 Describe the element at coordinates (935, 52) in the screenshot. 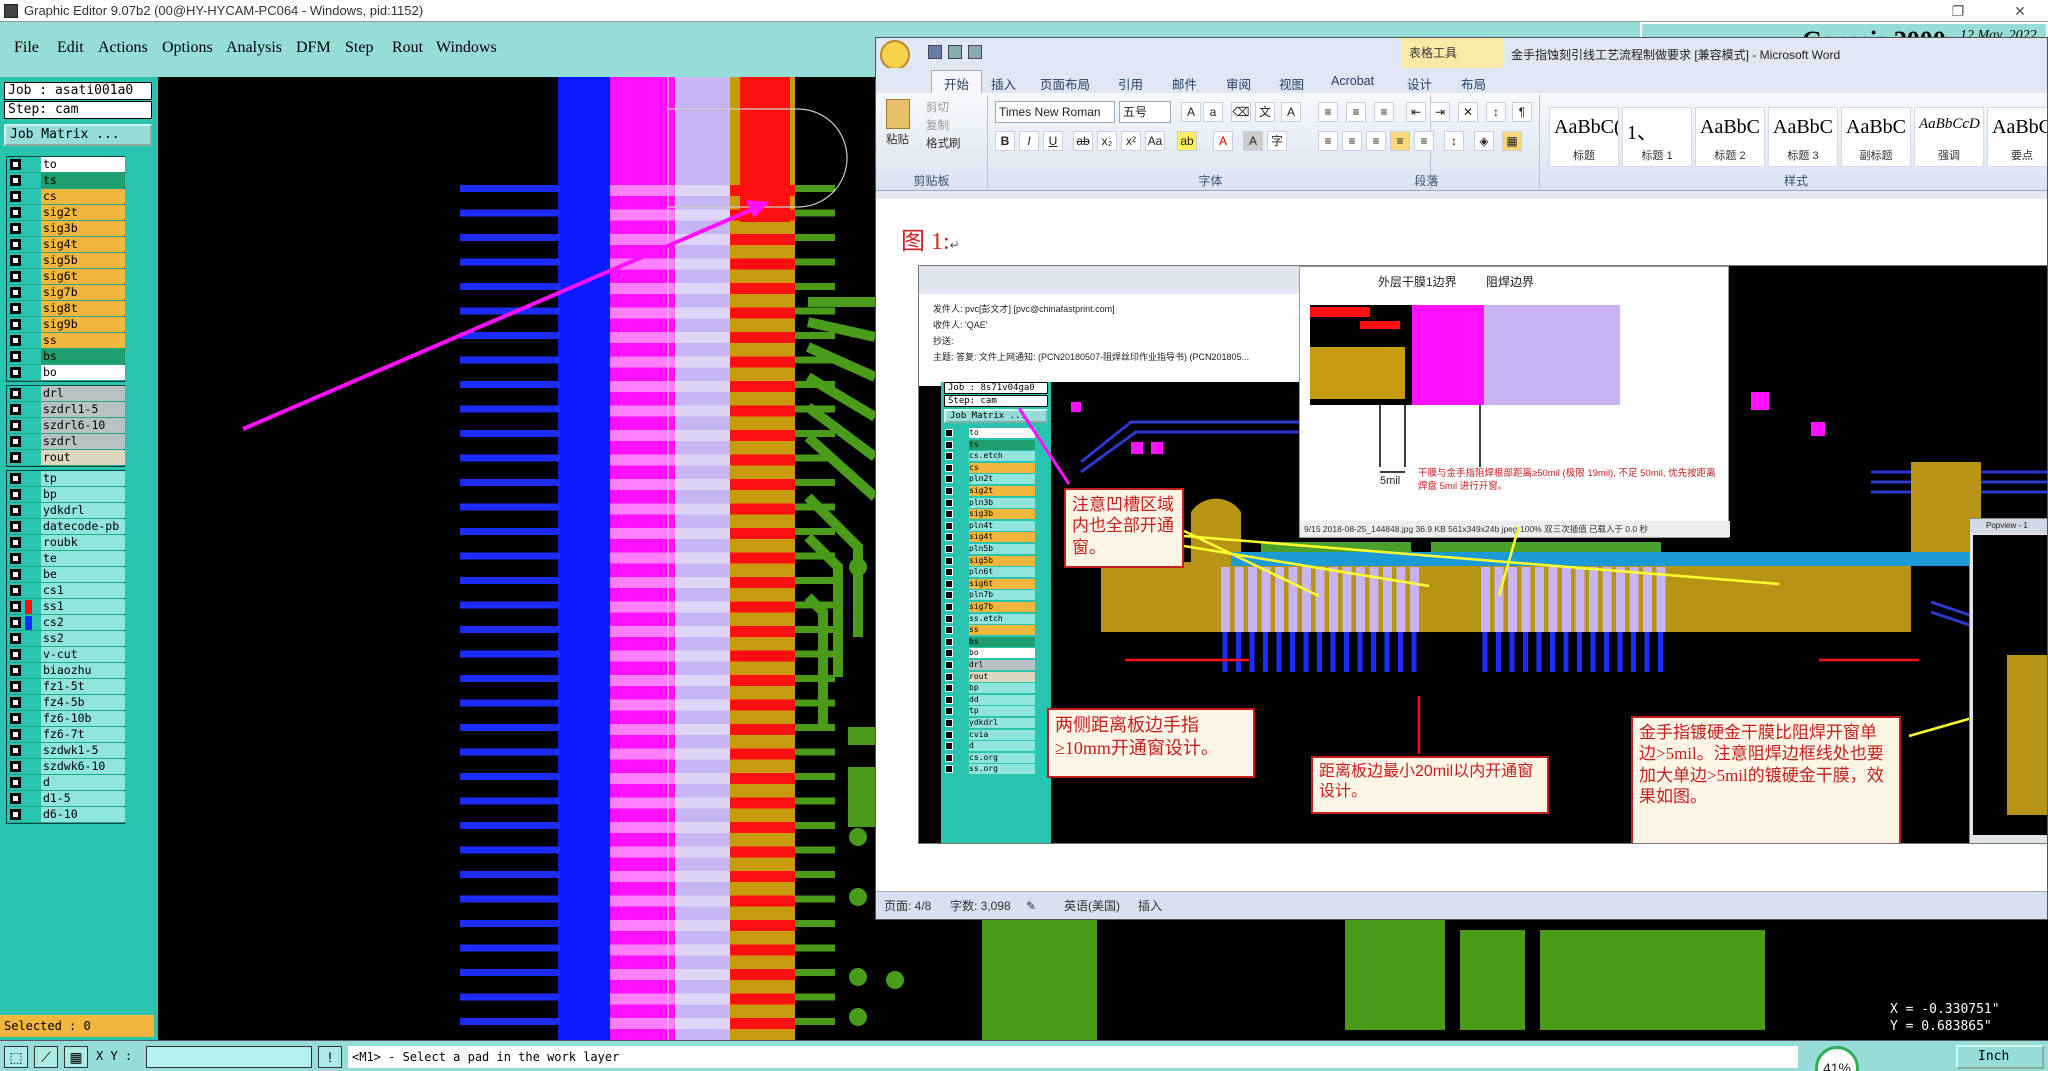

I see `save-icon` at that location.